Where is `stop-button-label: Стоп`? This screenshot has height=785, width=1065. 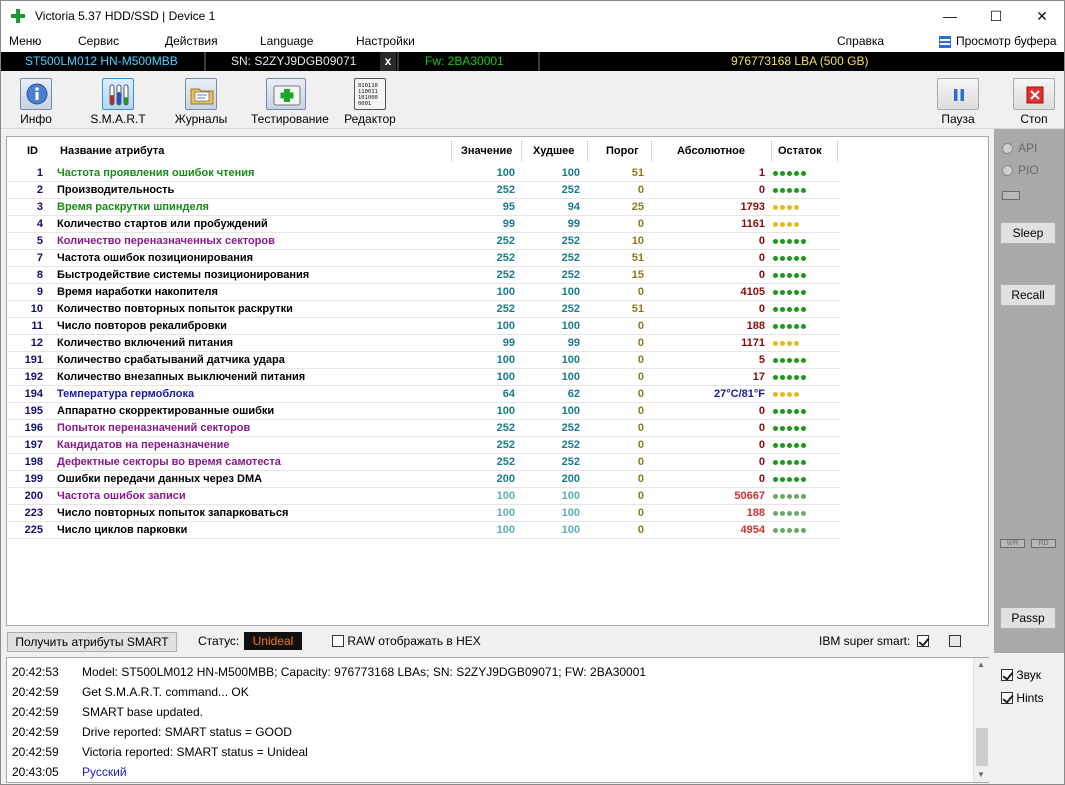 stop-button-label: Стоп is located at coordinates (1034, 119).